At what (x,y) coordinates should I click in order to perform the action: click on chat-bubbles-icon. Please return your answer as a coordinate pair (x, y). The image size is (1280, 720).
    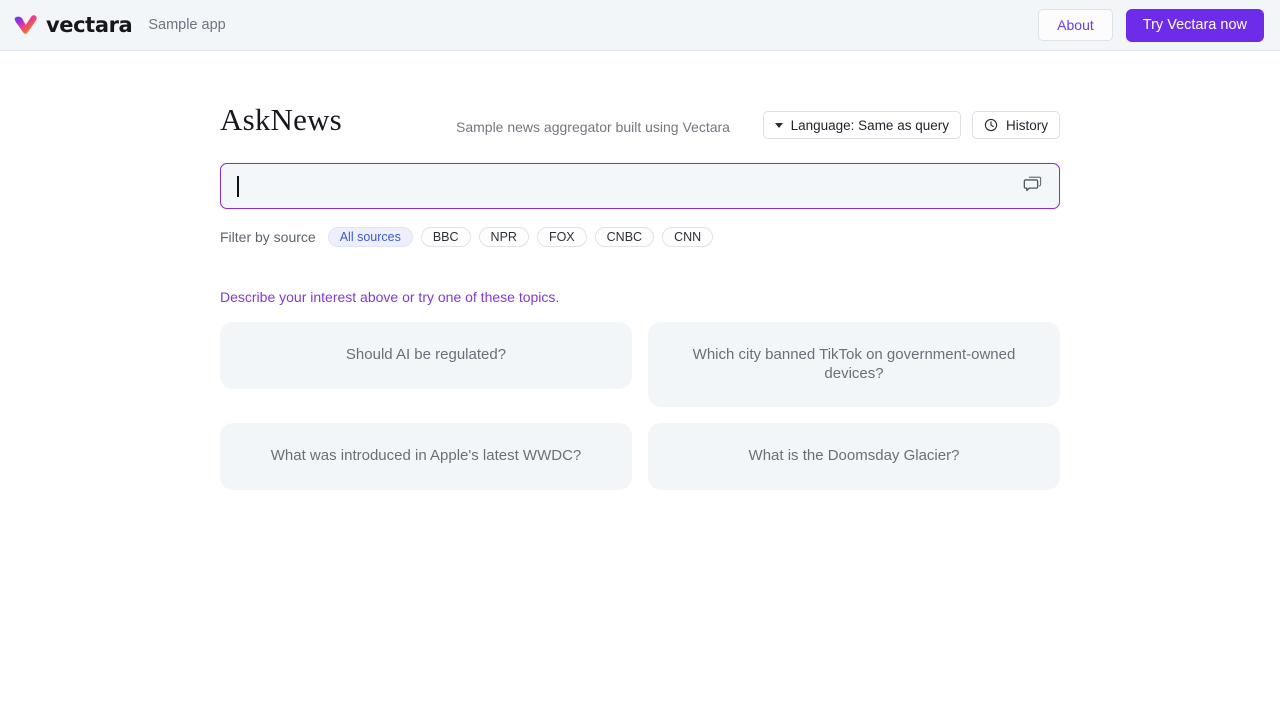
    Looking at the image, I should click on (1032, 186).